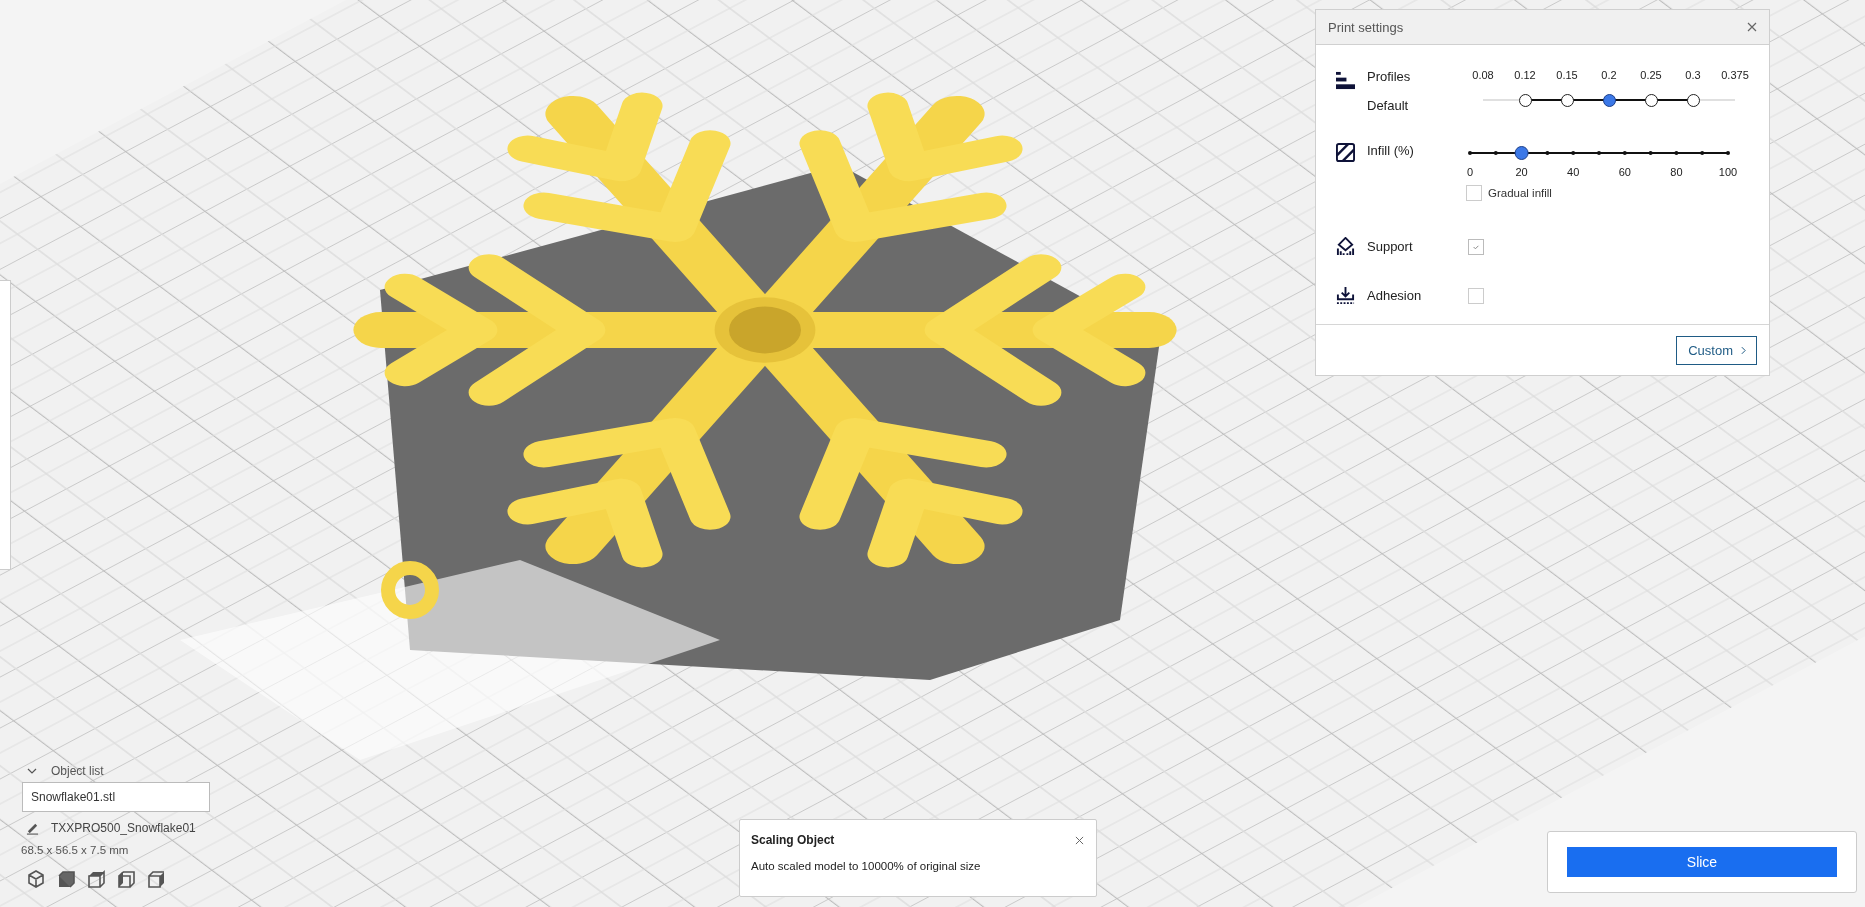 This screenshot has height=907, width=1865. What do you see at coordinates (32, 828) in the screenshot?
I see `pencil-icon` at bounding box center [32, 828].